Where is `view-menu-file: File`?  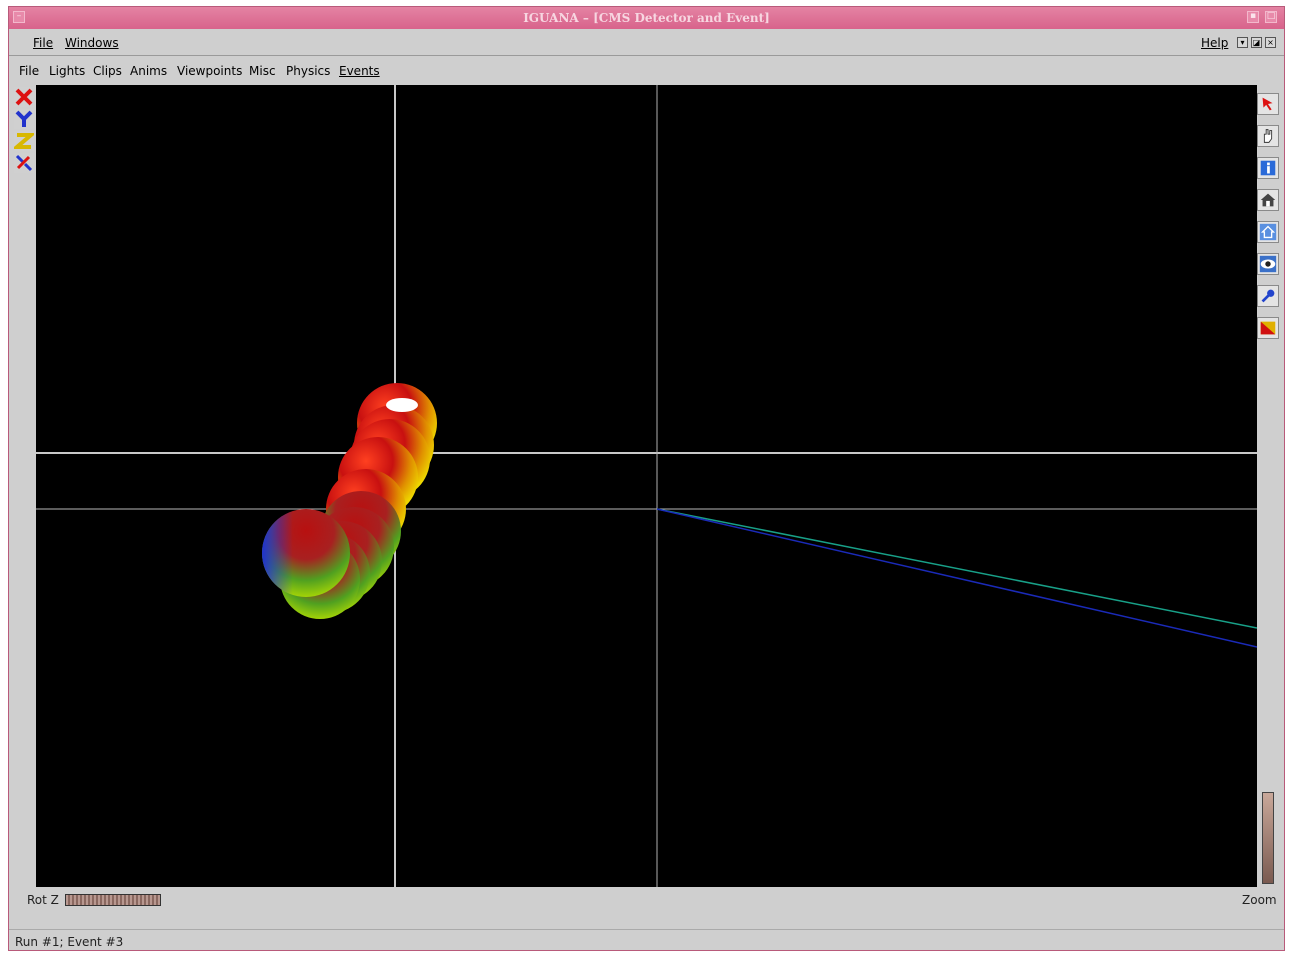 view-menu-file: File is located at coordinates (29, 71).